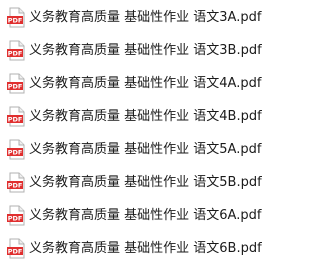 This screenshot has height=268, width=320. What do you see at coordinates (145, 248) in the screenshot?
I see `file-name: 义务教育高质量 基础性作业 语文6B.pdf` at bounding box center [145, 248].